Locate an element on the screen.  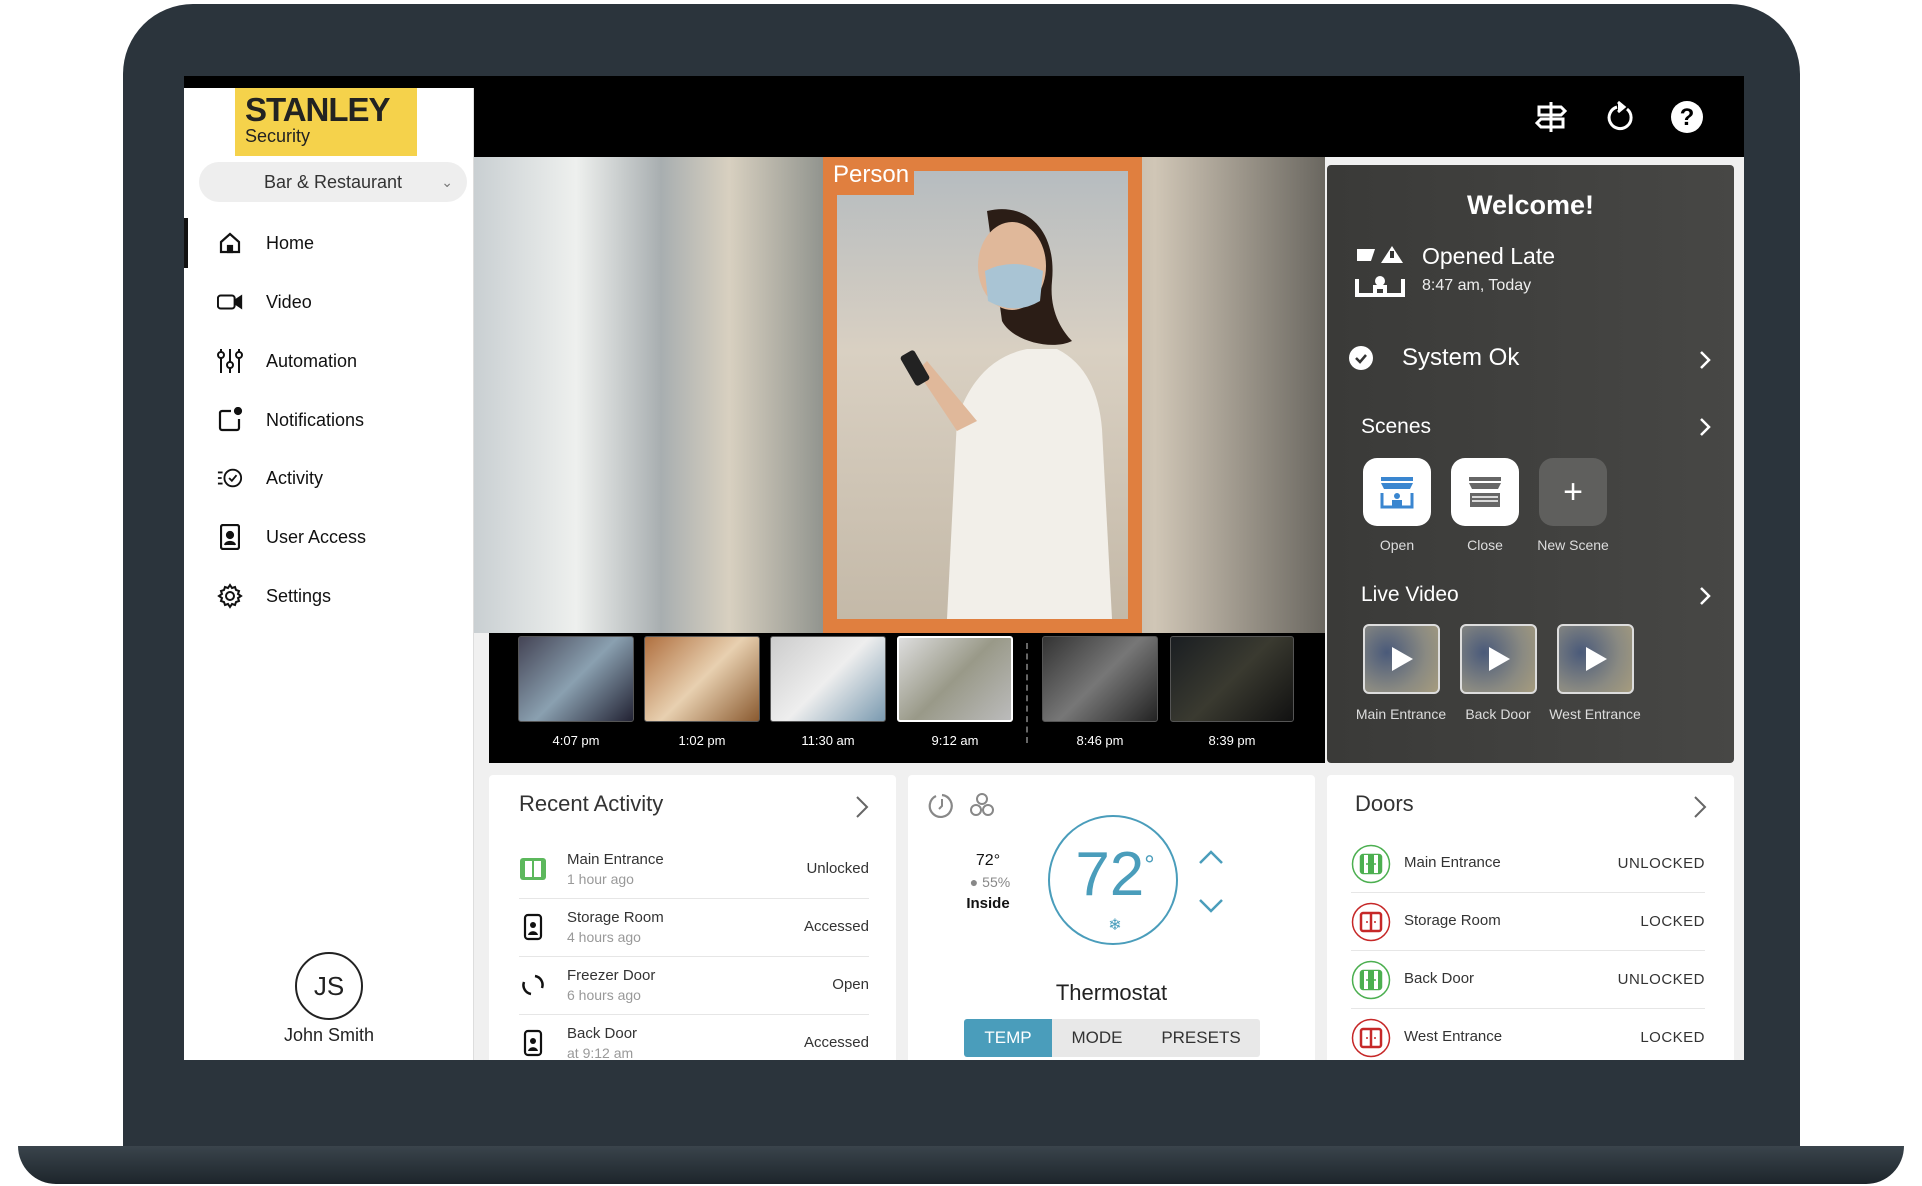
tab-presets: PRESETS is located at coordinates (1201, 1038).